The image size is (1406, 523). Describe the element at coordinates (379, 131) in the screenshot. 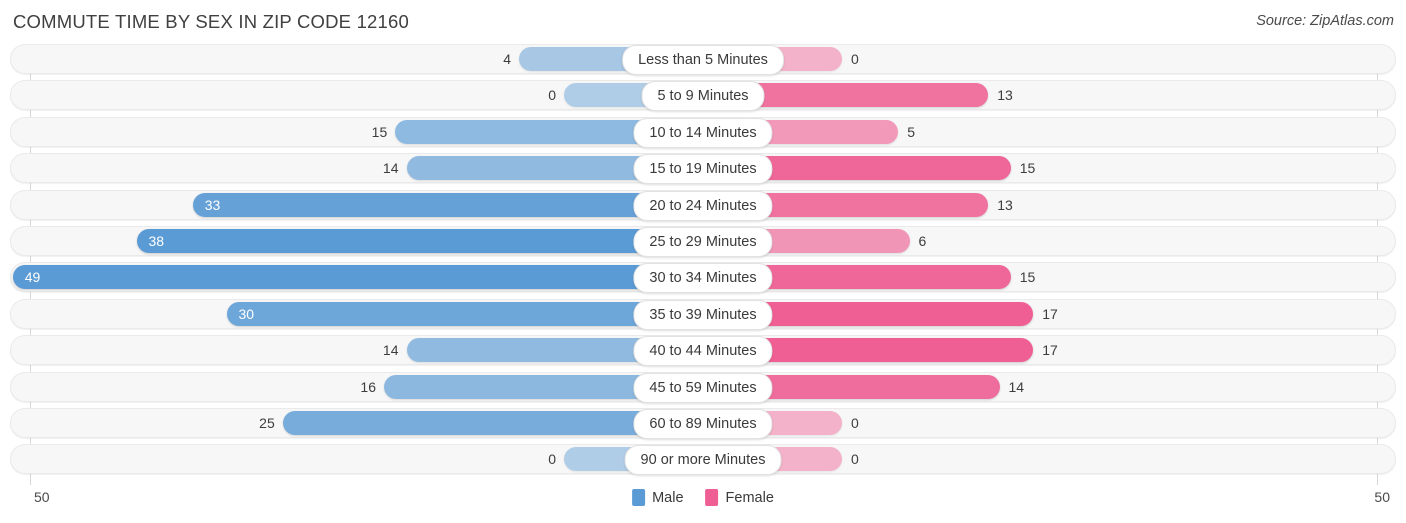

I see `bar-value-male: 15` at that location.